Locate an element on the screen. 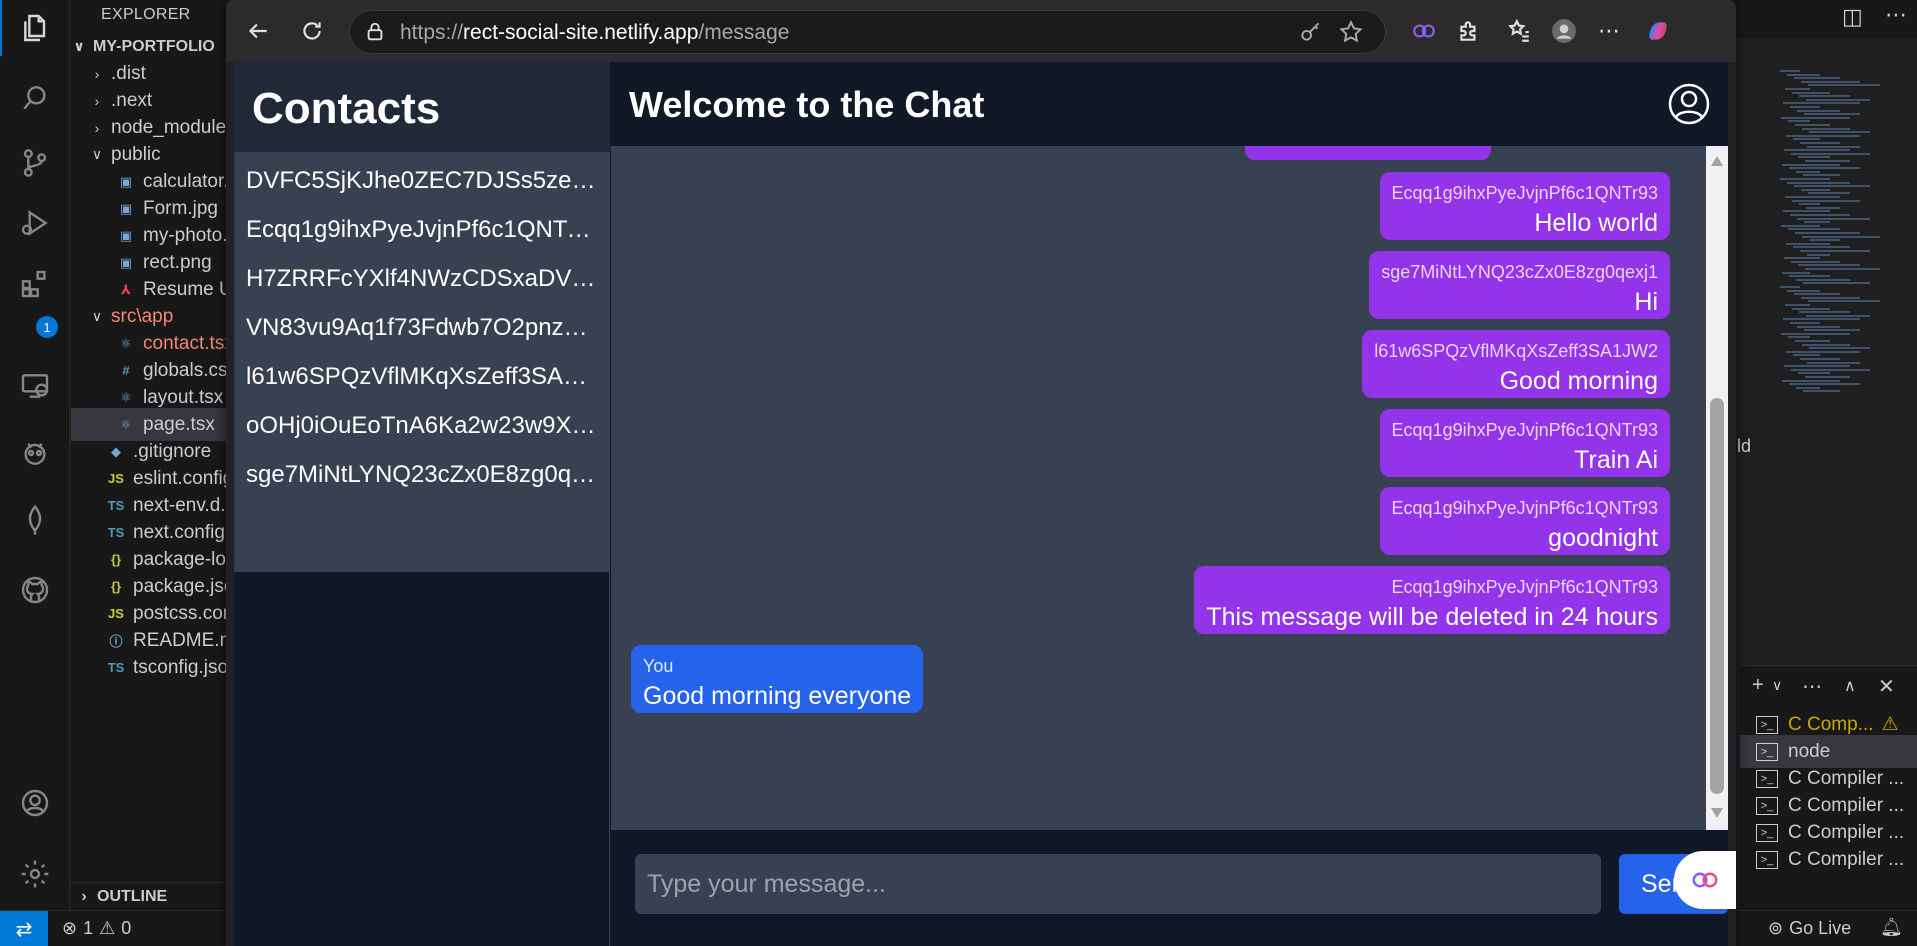  settings-gear-icon is located at coordinates (35, 874).